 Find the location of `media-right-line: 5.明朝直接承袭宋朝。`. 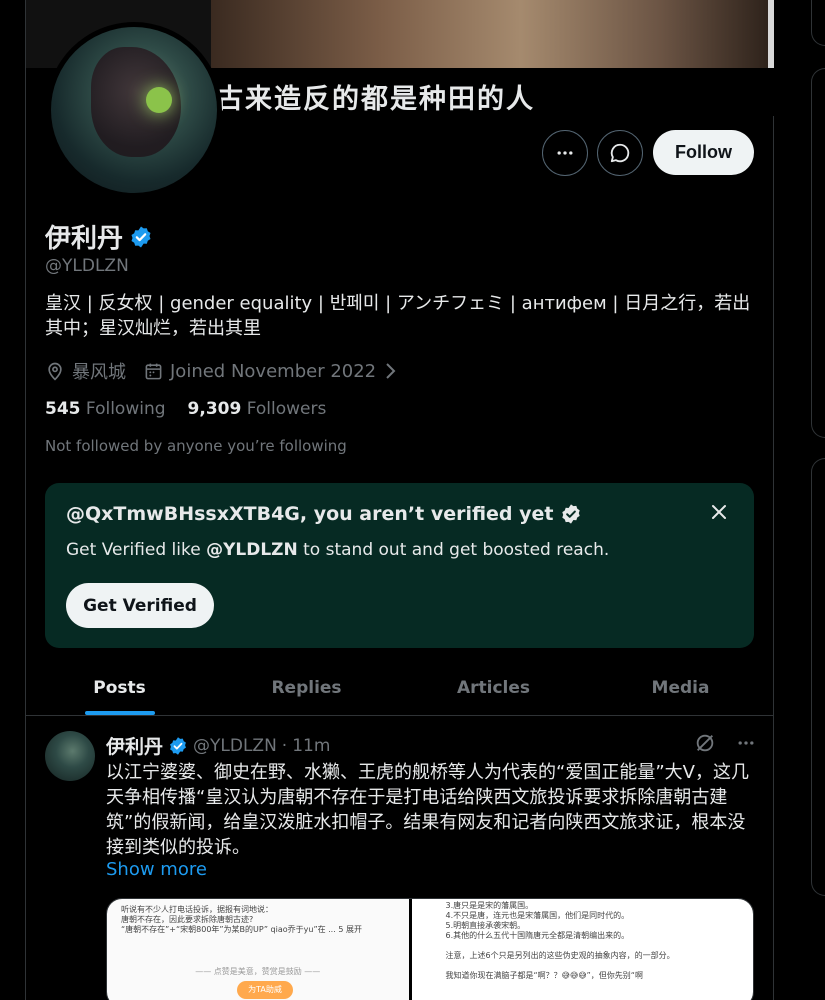

media-right-line: 5.明朝直接承袭宋朝。 is located at coordinates (485, 925).